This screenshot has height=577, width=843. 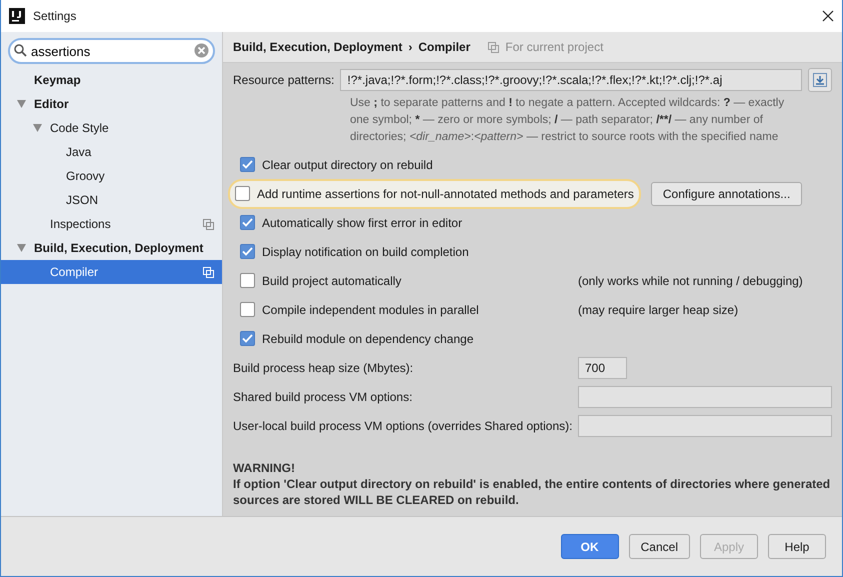 I want to click on checkbox-label: Build project automatically, so click(x=332, y=281).